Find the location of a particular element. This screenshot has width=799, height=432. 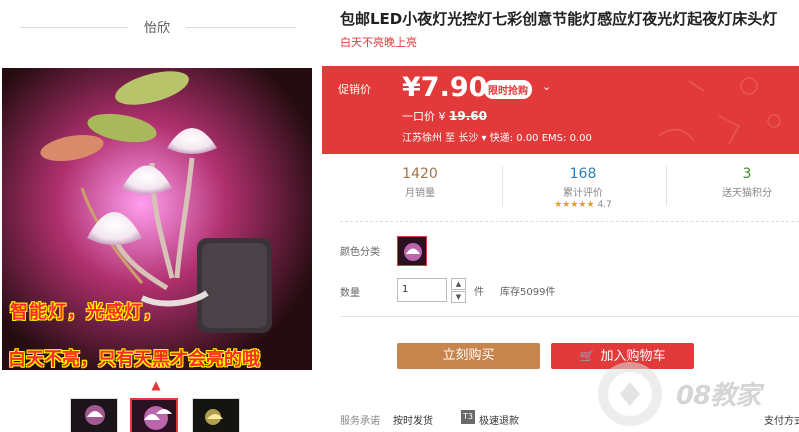

review-count-label: 累计评价 is located at coordinates (583, 193).